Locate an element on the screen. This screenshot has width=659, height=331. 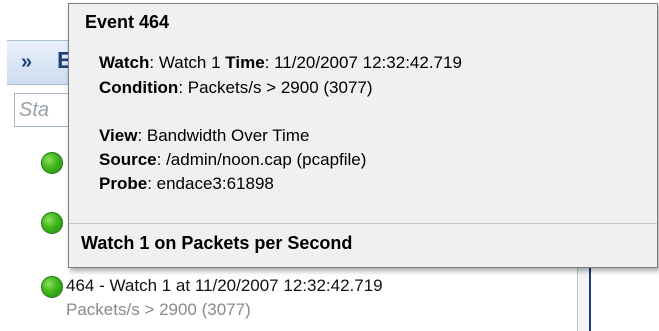
condition-value: : Packets/s > 2900 (3077) is located at coordinates (275, 87).